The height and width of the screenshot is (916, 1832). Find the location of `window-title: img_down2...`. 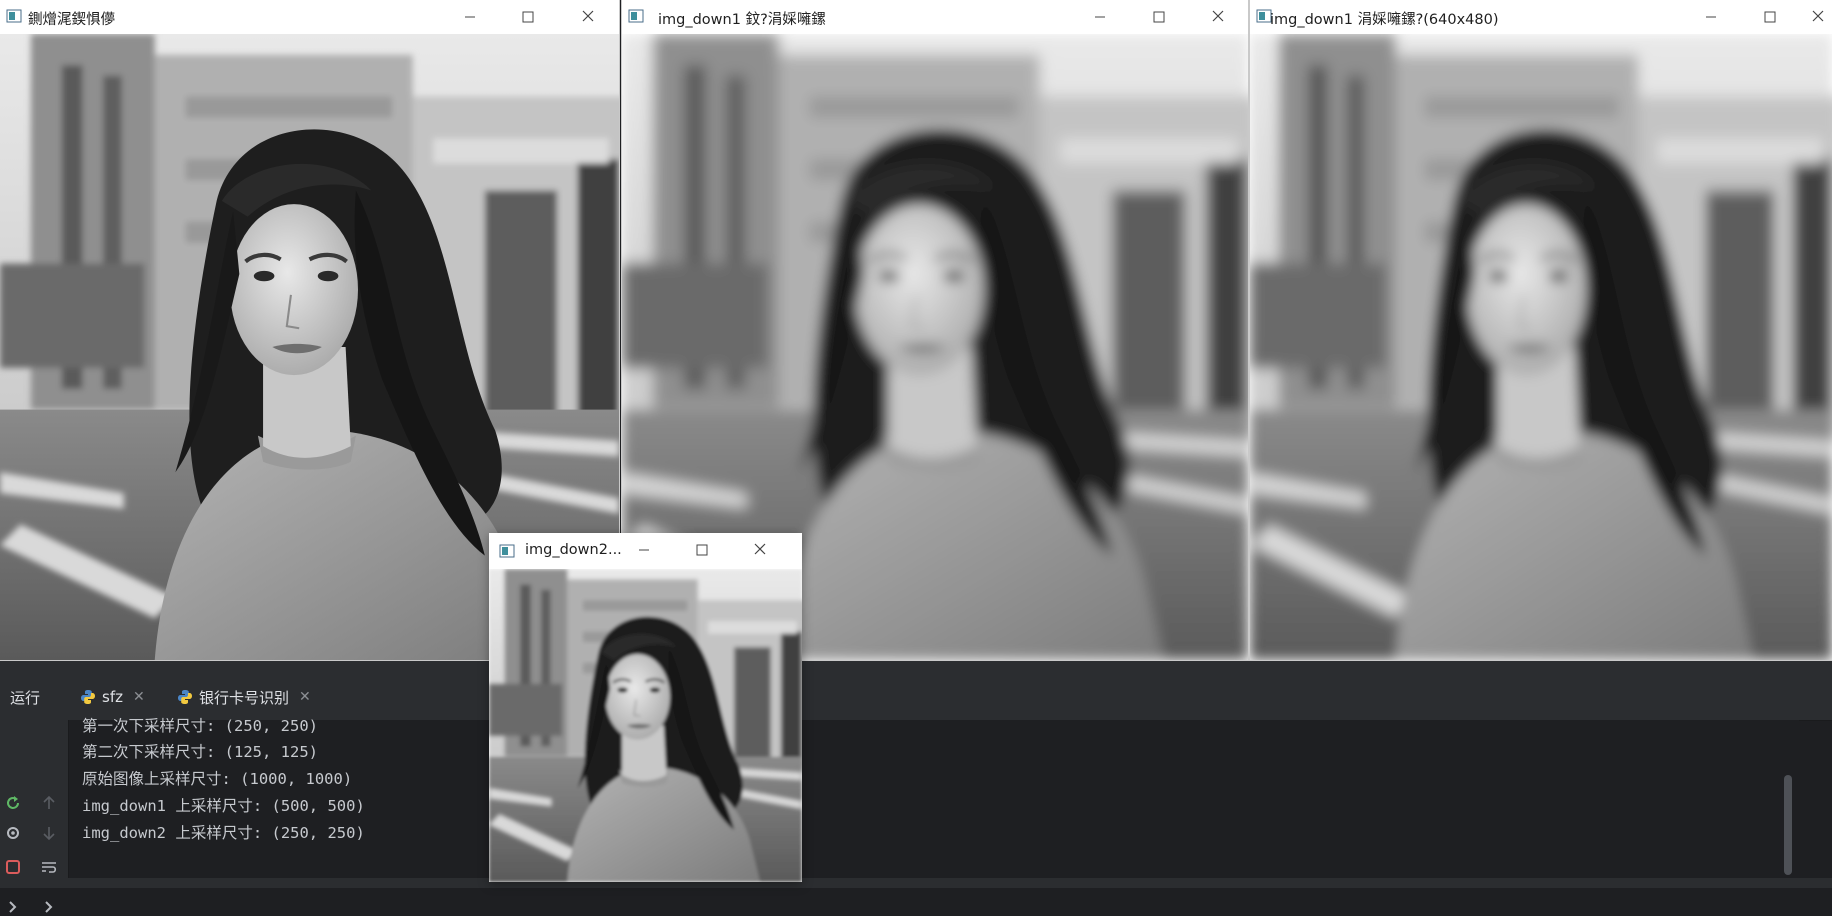

window-title: img_down2... is located at coordinates (573, 550).